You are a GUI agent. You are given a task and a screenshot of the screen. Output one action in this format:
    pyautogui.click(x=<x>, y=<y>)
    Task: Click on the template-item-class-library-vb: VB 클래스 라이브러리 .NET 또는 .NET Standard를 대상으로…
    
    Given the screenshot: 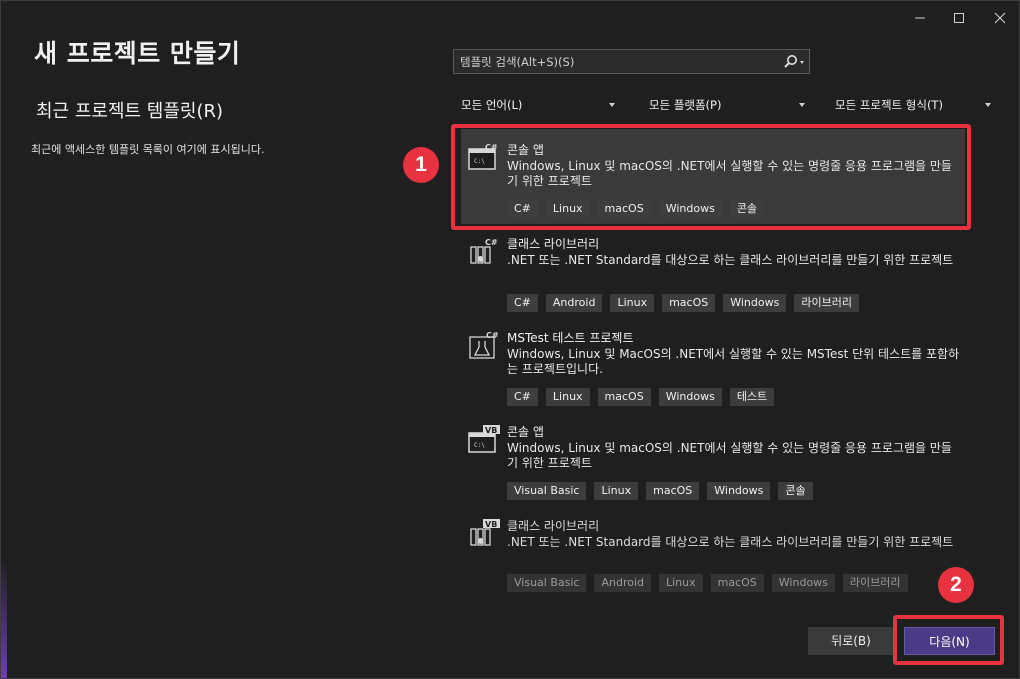 What is the action you would take?
    pyautogui.click(x=713, y=555)
    